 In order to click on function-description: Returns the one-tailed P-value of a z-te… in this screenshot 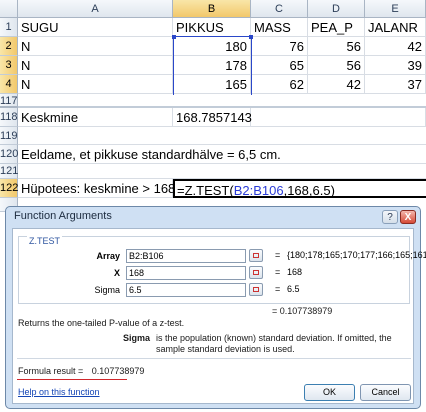, I will do `click(101, 323)`.